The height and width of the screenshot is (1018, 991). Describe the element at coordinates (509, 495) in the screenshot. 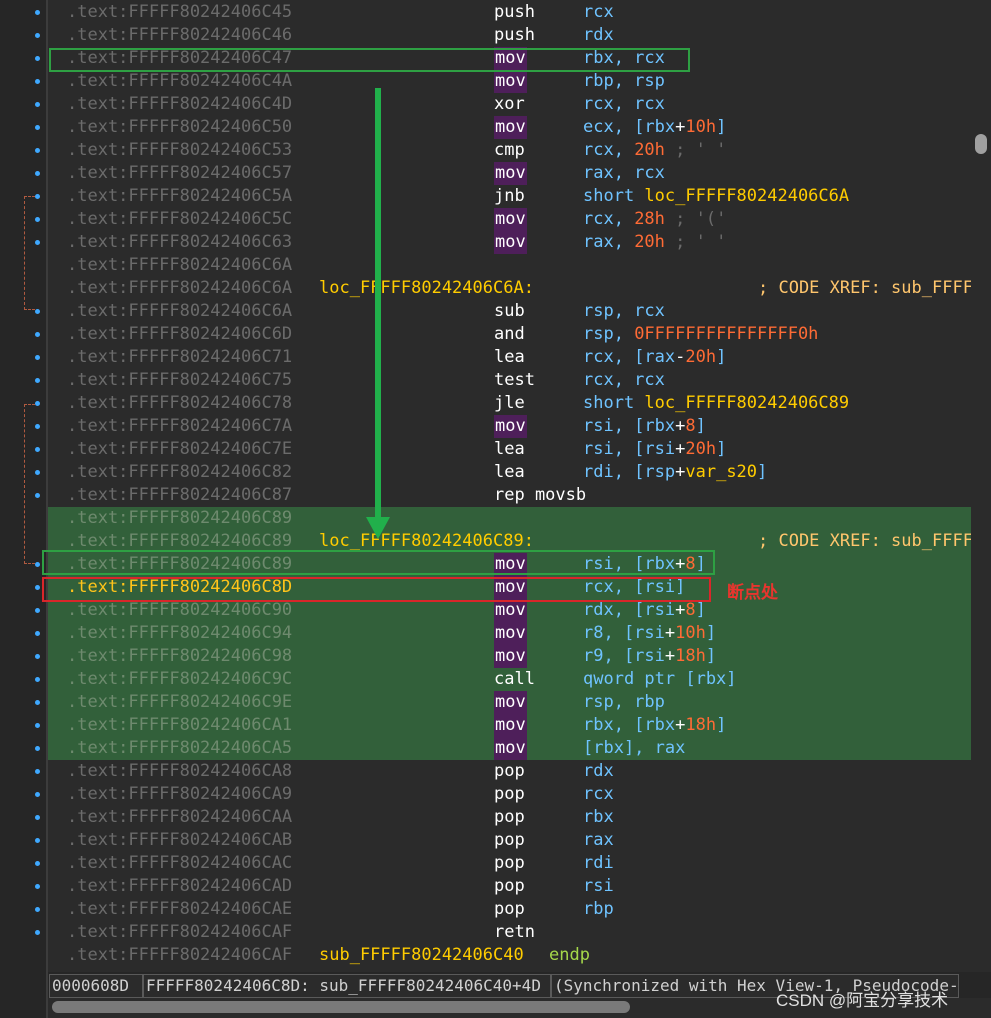

I see `listing-row: .text:FFFFF80242406C87 rep movsb` at that location.